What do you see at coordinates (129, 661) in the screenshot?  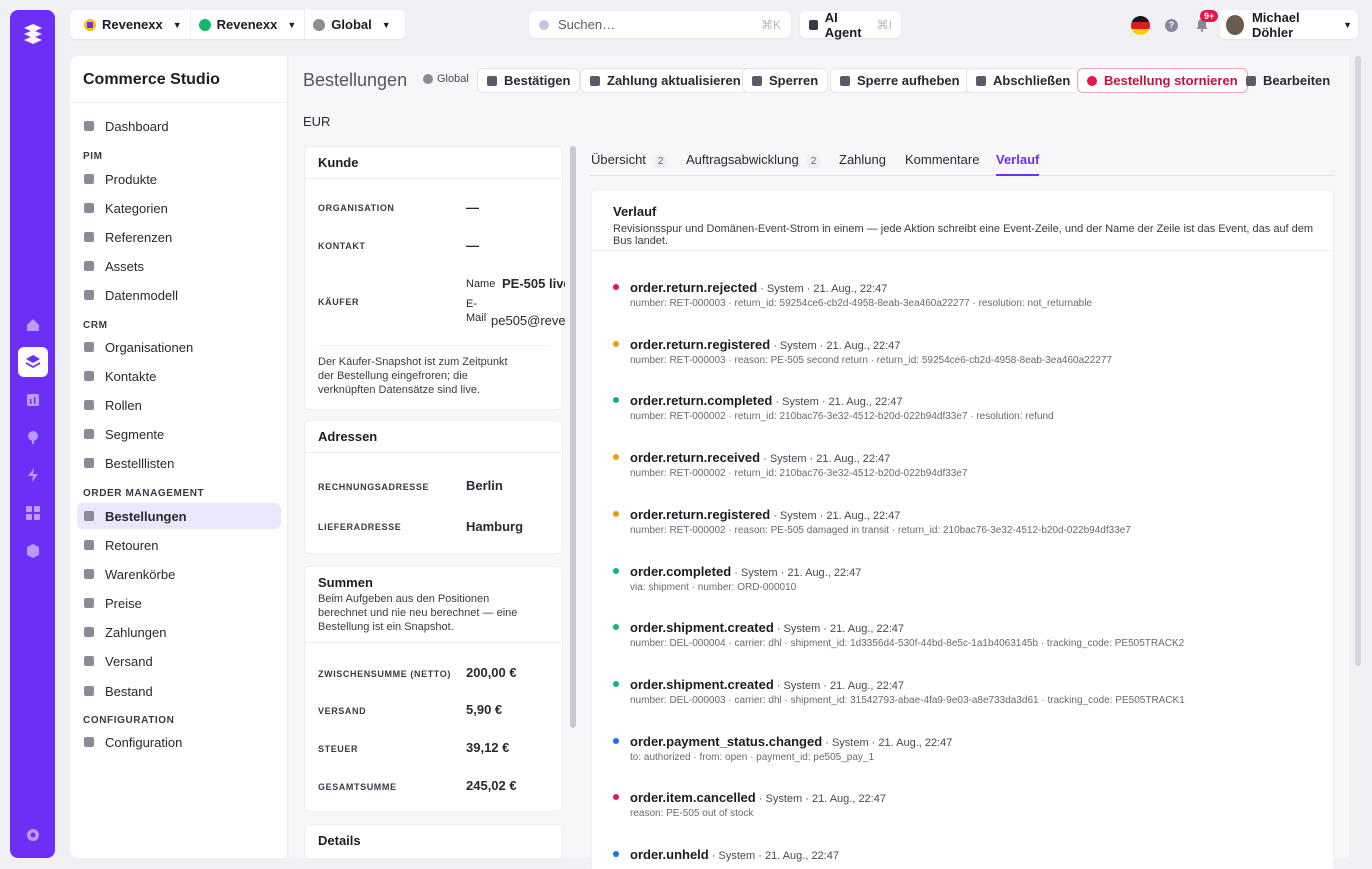 I see `sidebar-item-label: Versand` at bounding box center [129, 661].